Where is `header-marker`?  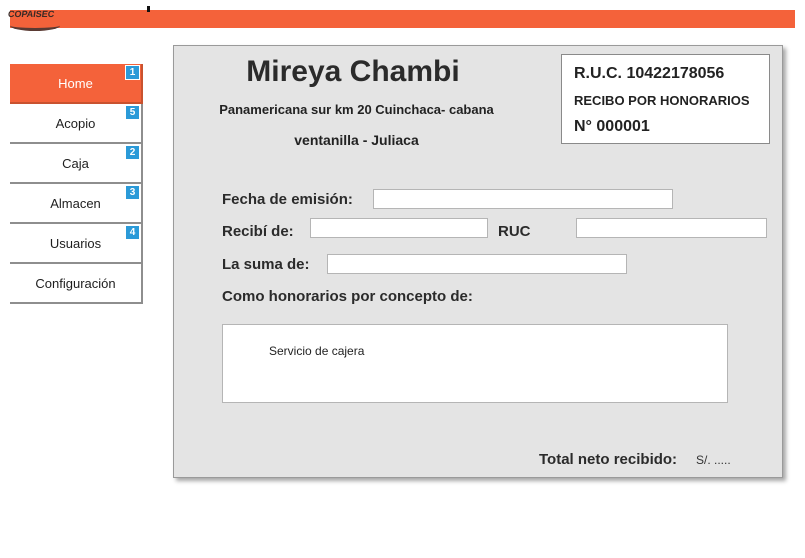
header-marker is located at coordinates (148, 9).